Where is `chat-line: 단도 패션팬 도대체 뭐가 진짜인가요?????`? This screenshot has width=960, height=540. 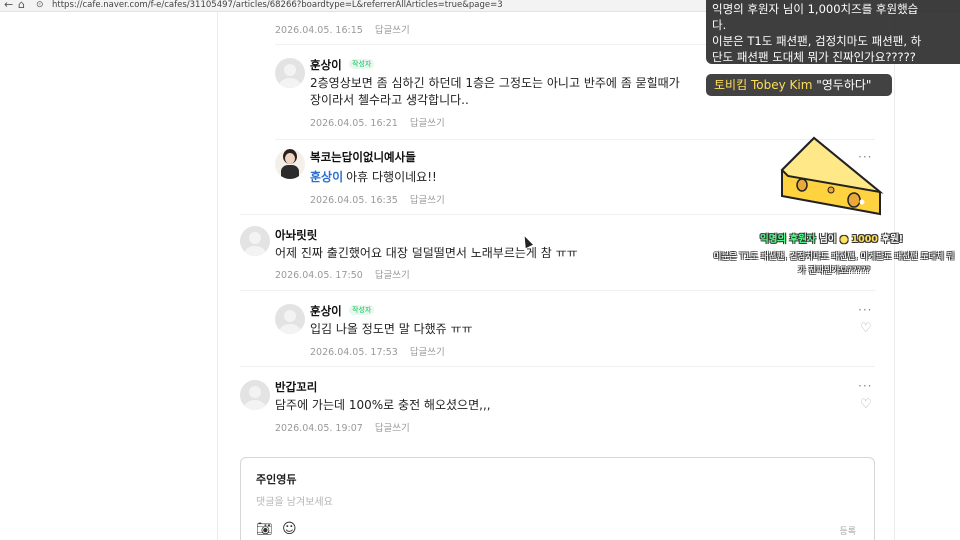 chat-line: 단도 패션팬 도대체 뭐가 진짜인가요????? is located at coordinates (814, 57).